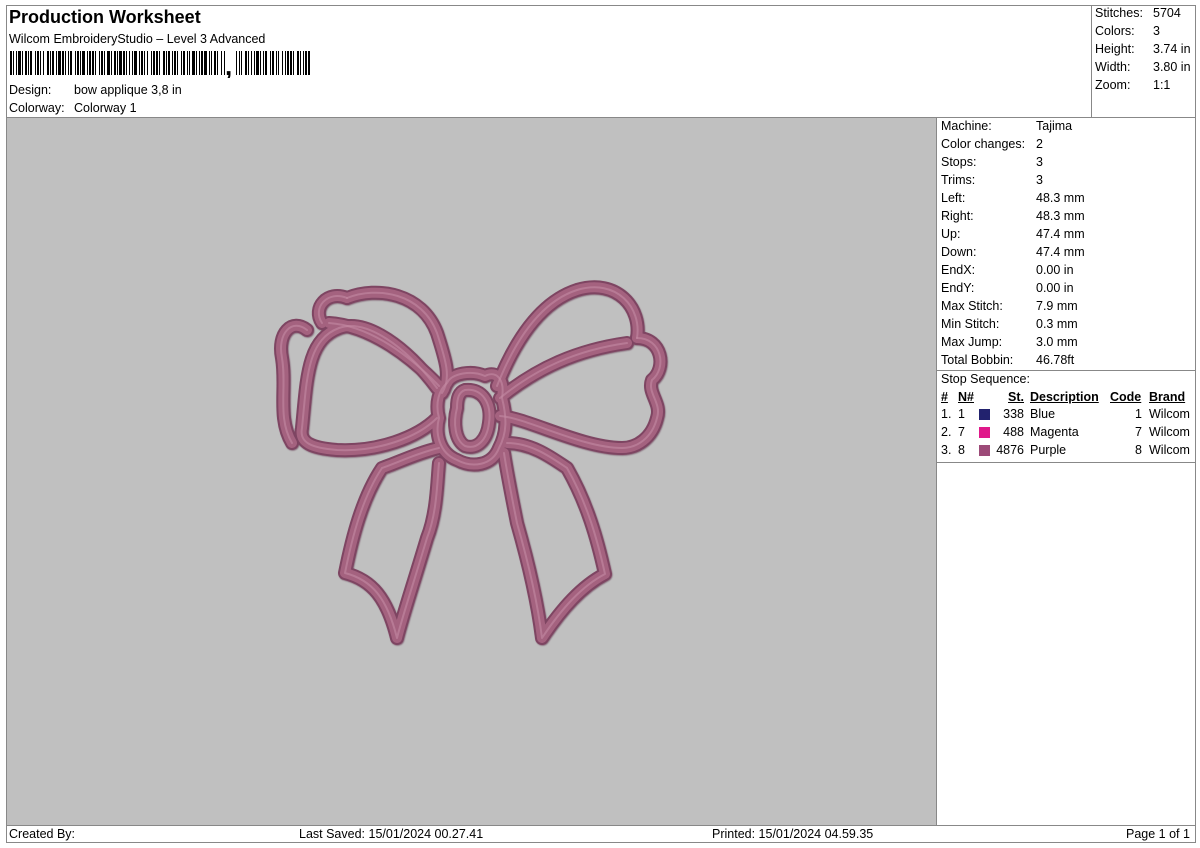  I want to click on col-header-needle: N#, so click(966, 397).